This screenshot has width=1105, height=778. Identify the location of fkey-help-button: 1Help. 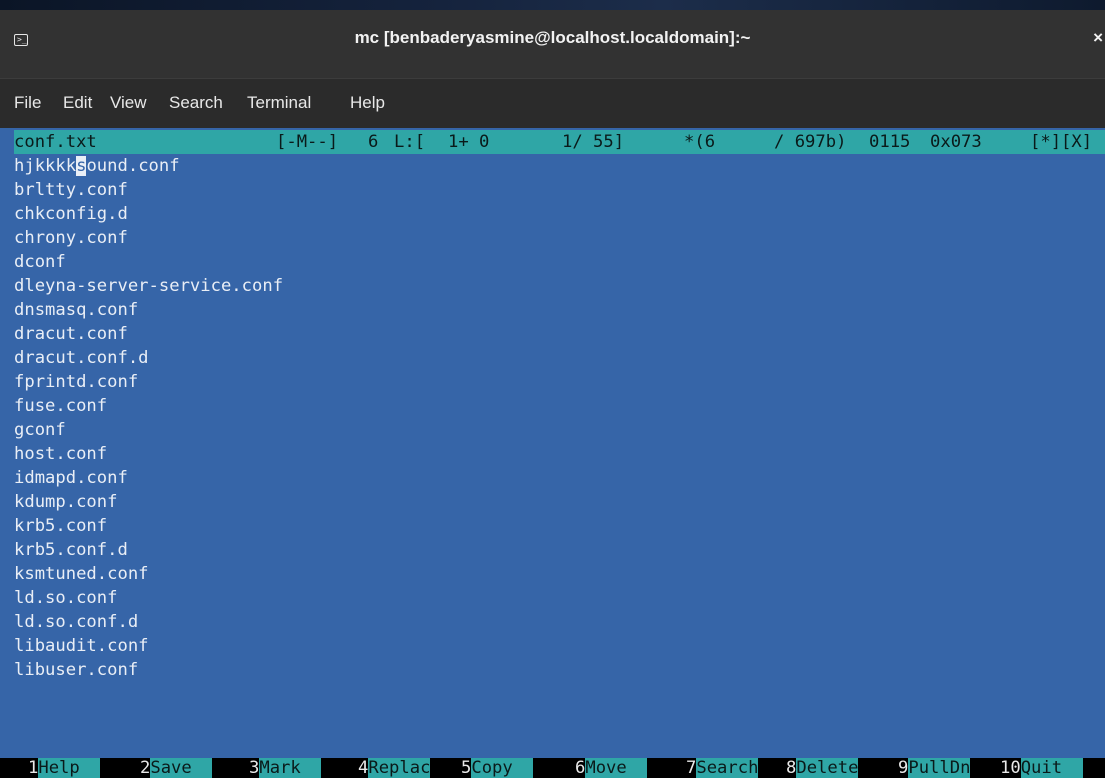
(64, 768).